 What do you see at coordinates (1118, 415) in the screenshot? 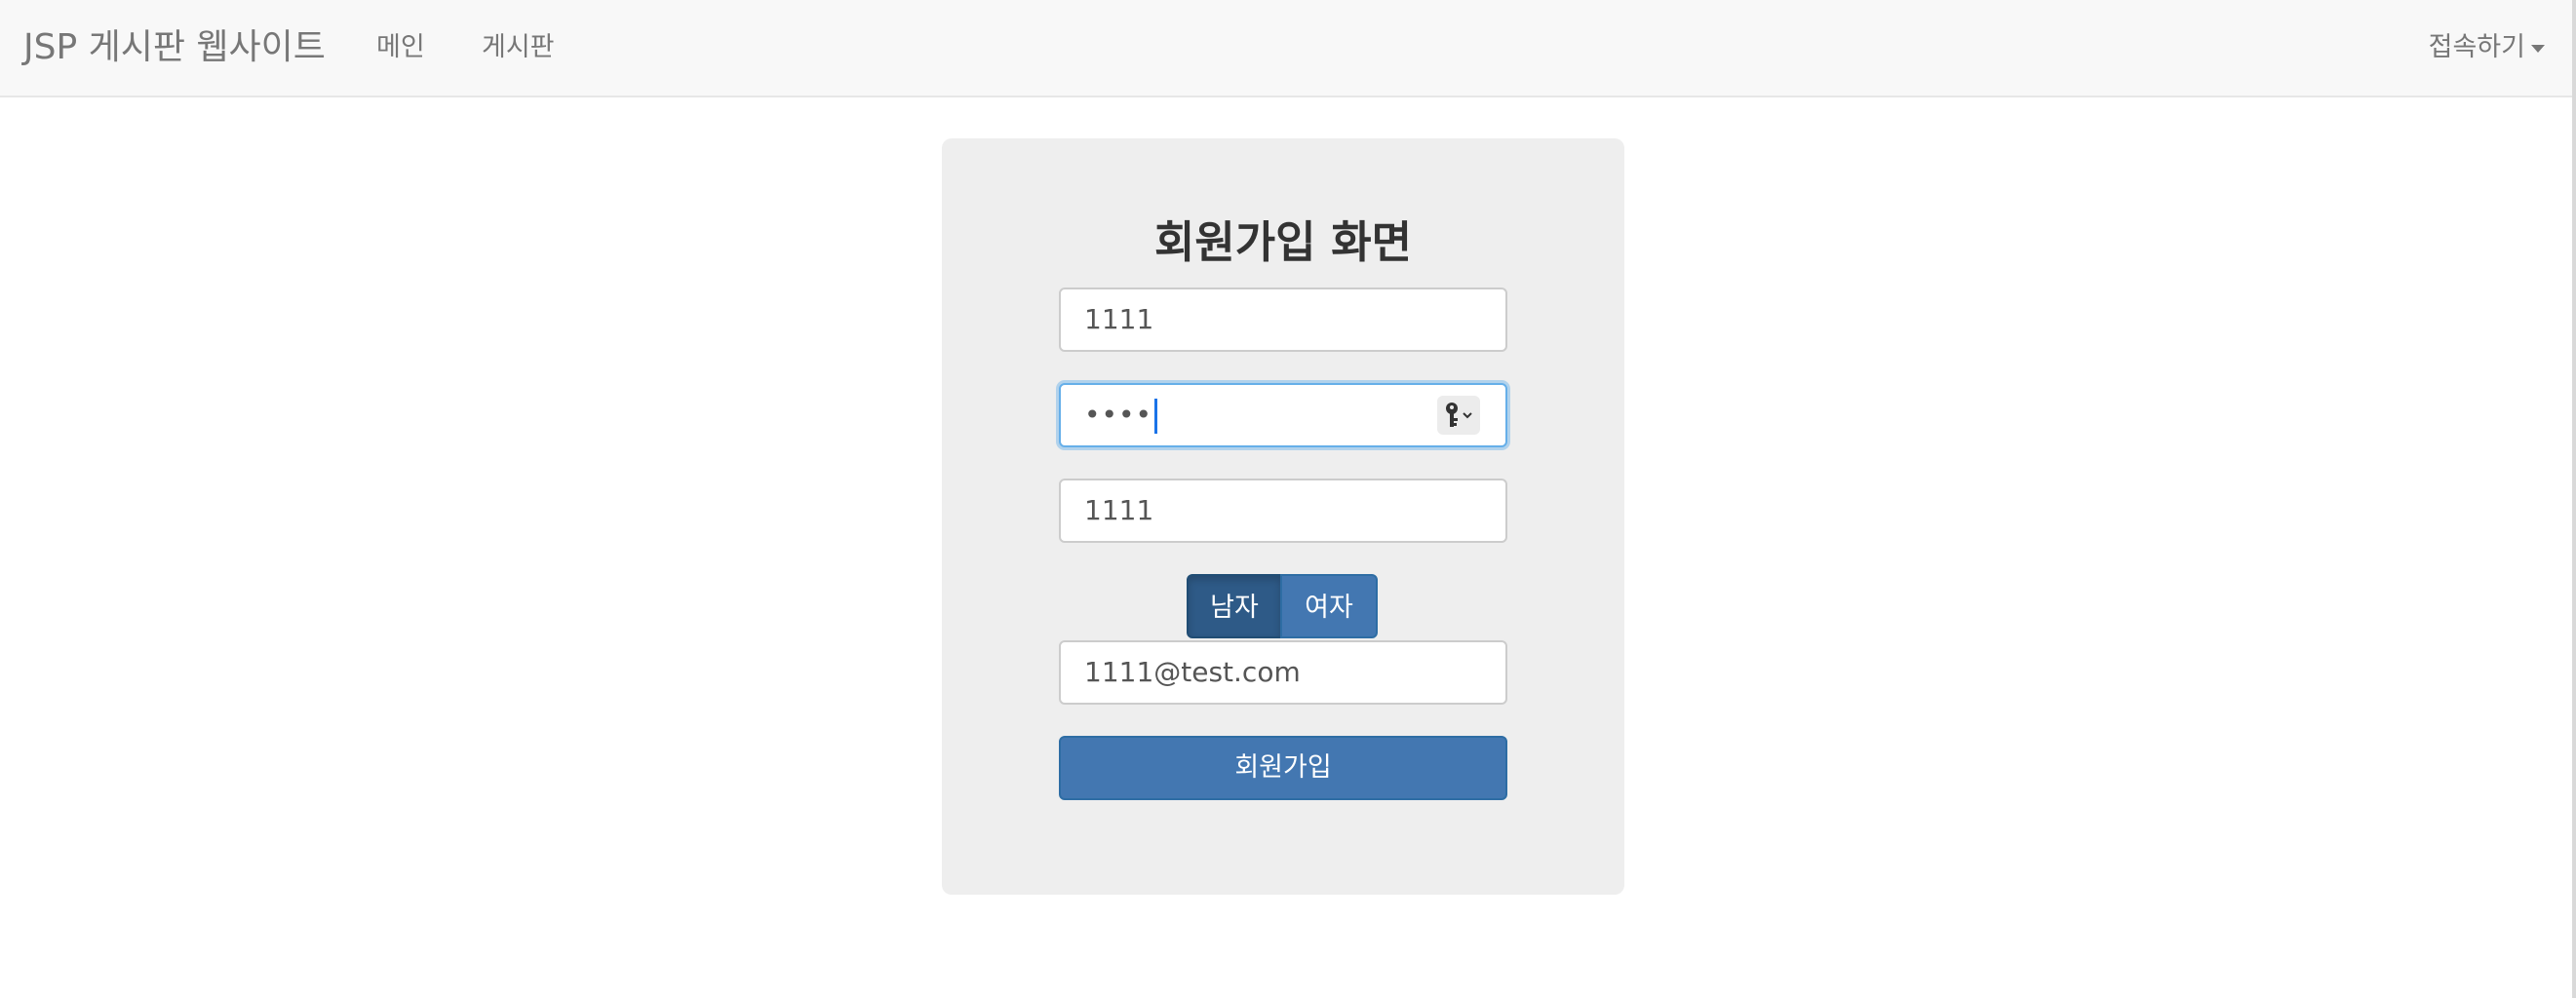
I see `password-masked-value: ••••` at bounding box center [1118, 415].